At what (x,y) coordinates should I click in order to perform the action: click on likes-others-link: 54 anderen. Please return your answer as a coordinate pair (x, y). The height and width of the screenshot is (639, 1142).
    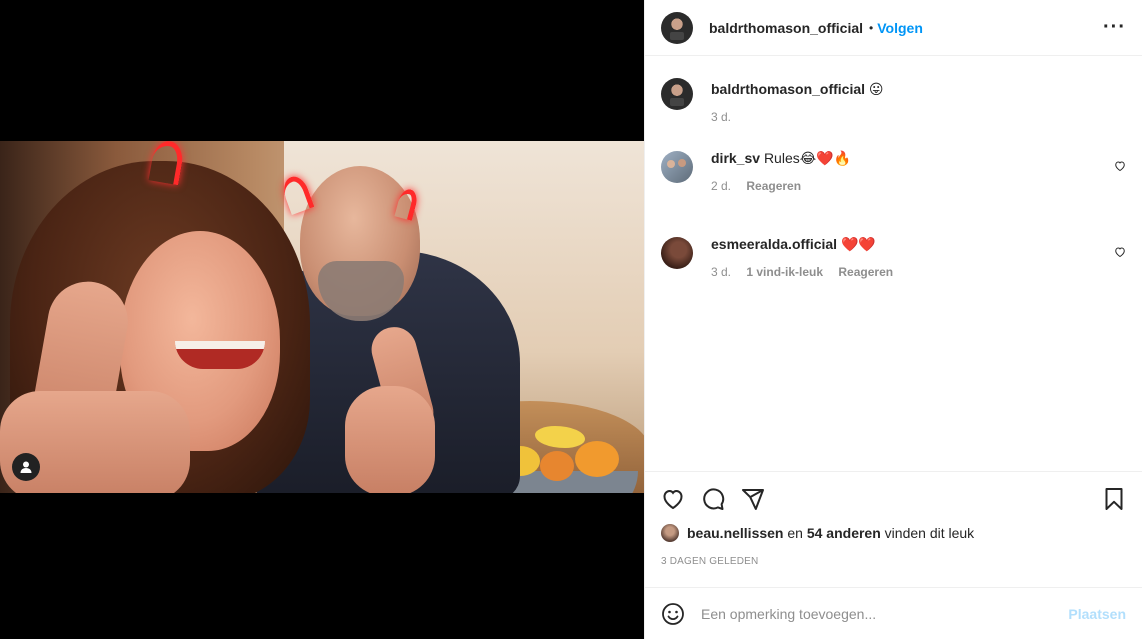
    Looking at the image, I should click on (844, 533).